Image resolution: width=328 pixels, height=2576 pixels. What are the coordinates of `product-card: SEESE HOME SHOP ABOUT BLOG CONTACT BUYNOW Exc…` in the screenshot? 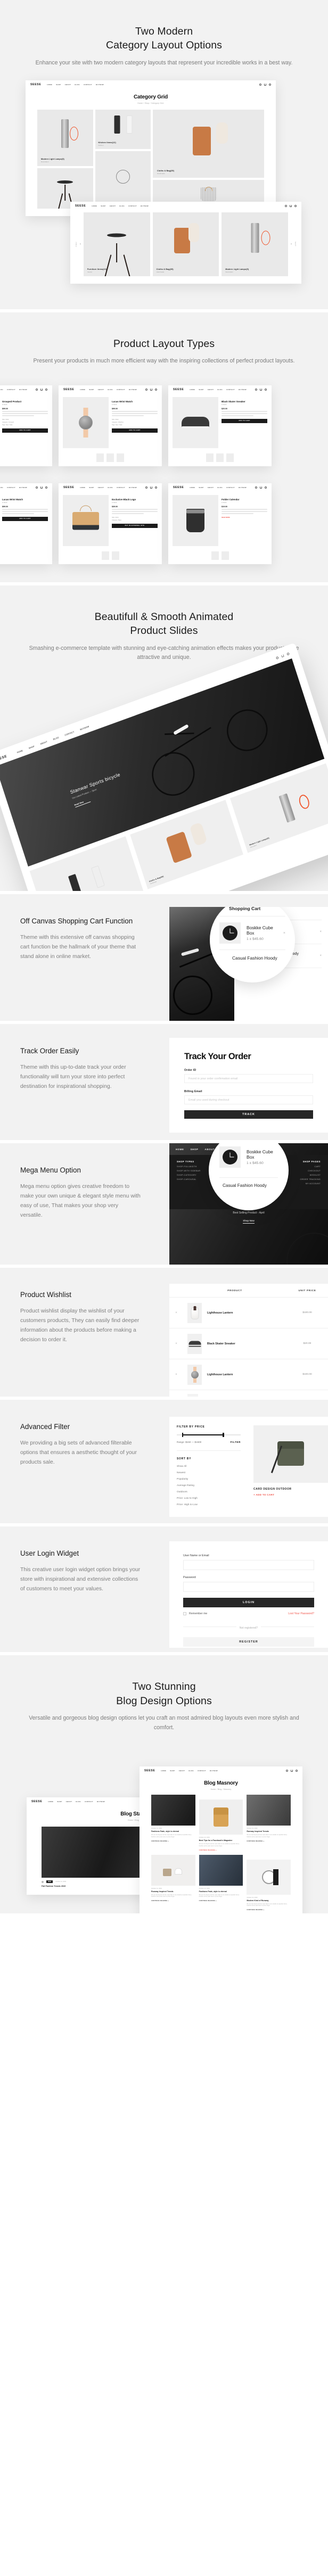 It's located at (110, 523).